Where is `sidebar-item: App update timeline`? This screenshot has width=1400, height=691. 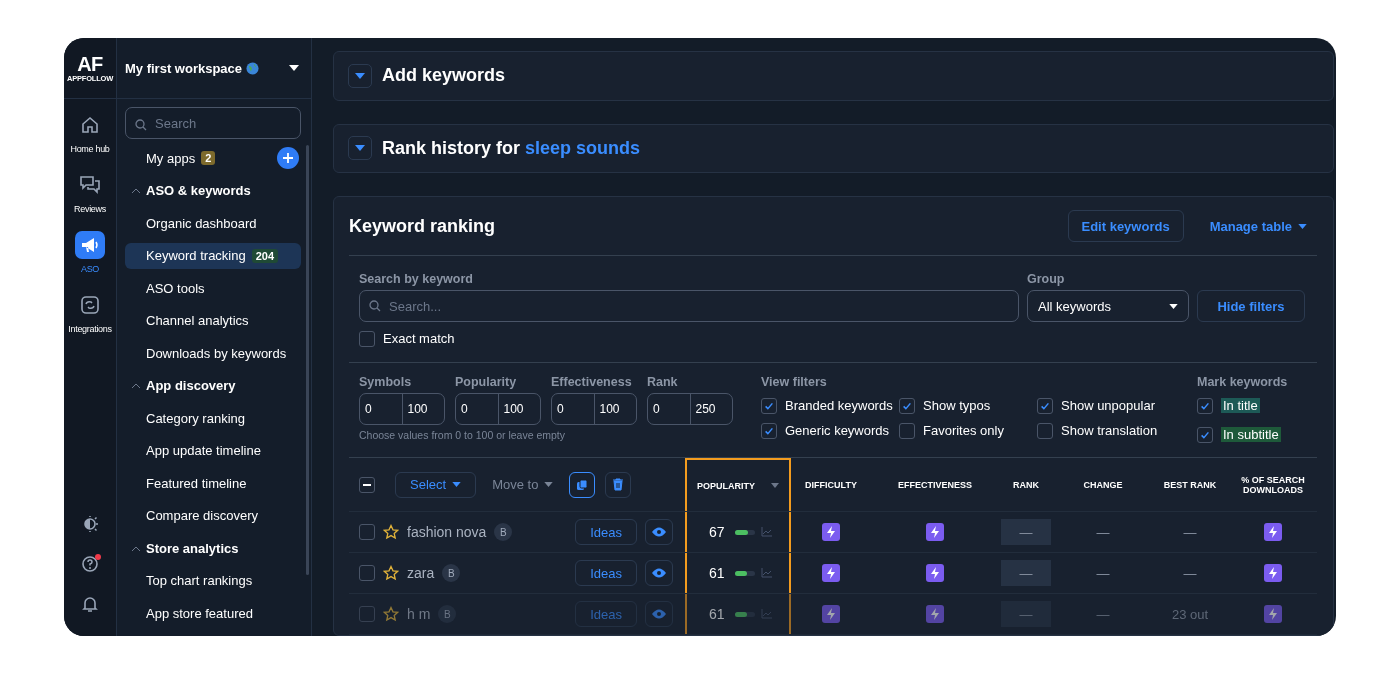
sidebar-item: App update timeline is located at coordinates (213, 450).